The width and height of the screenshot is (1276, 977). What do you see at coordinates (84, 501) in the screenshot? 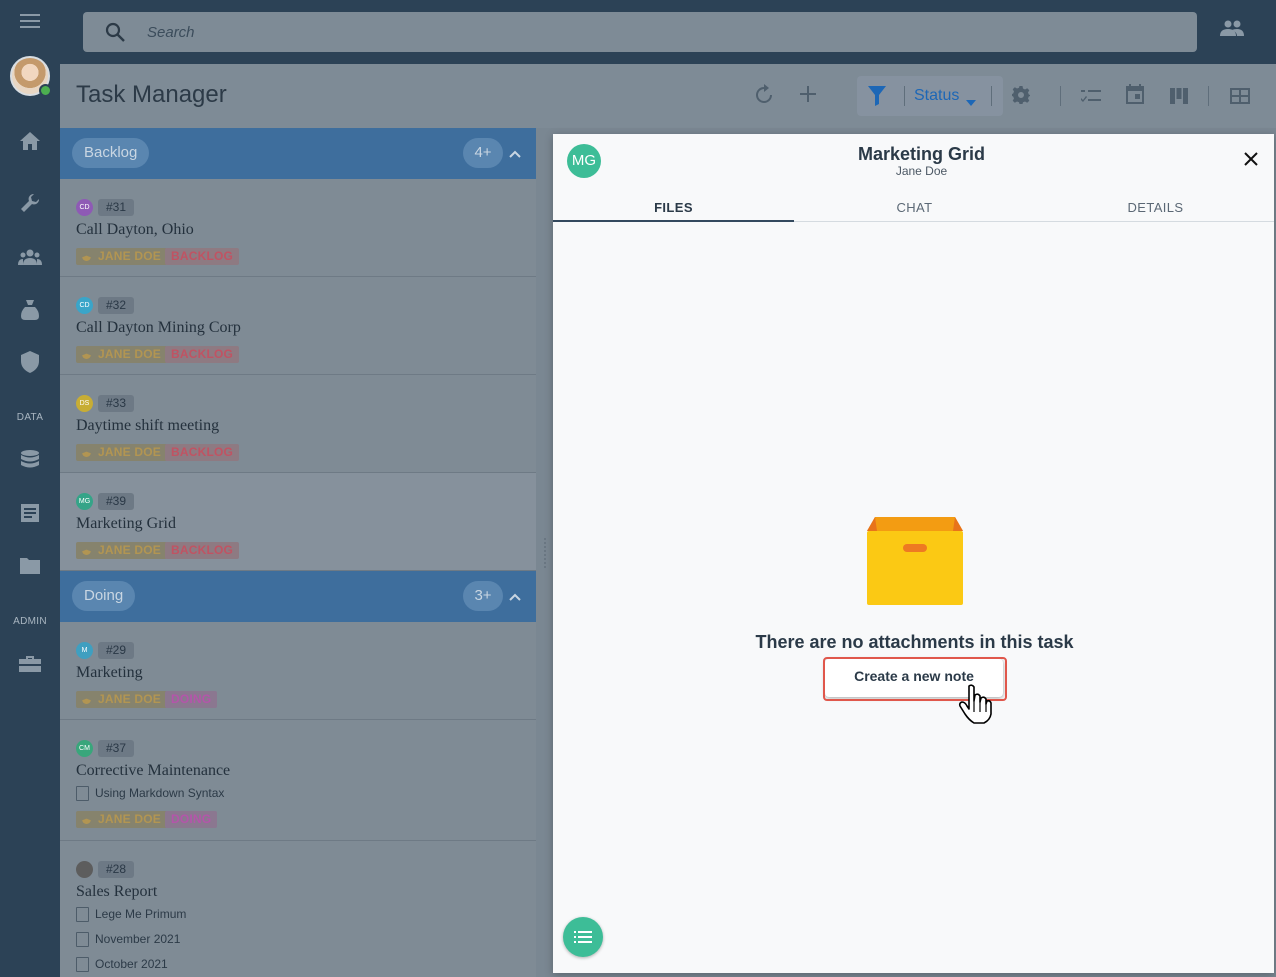
I see `task-avatar: MG` at bounding box center [84, 501].